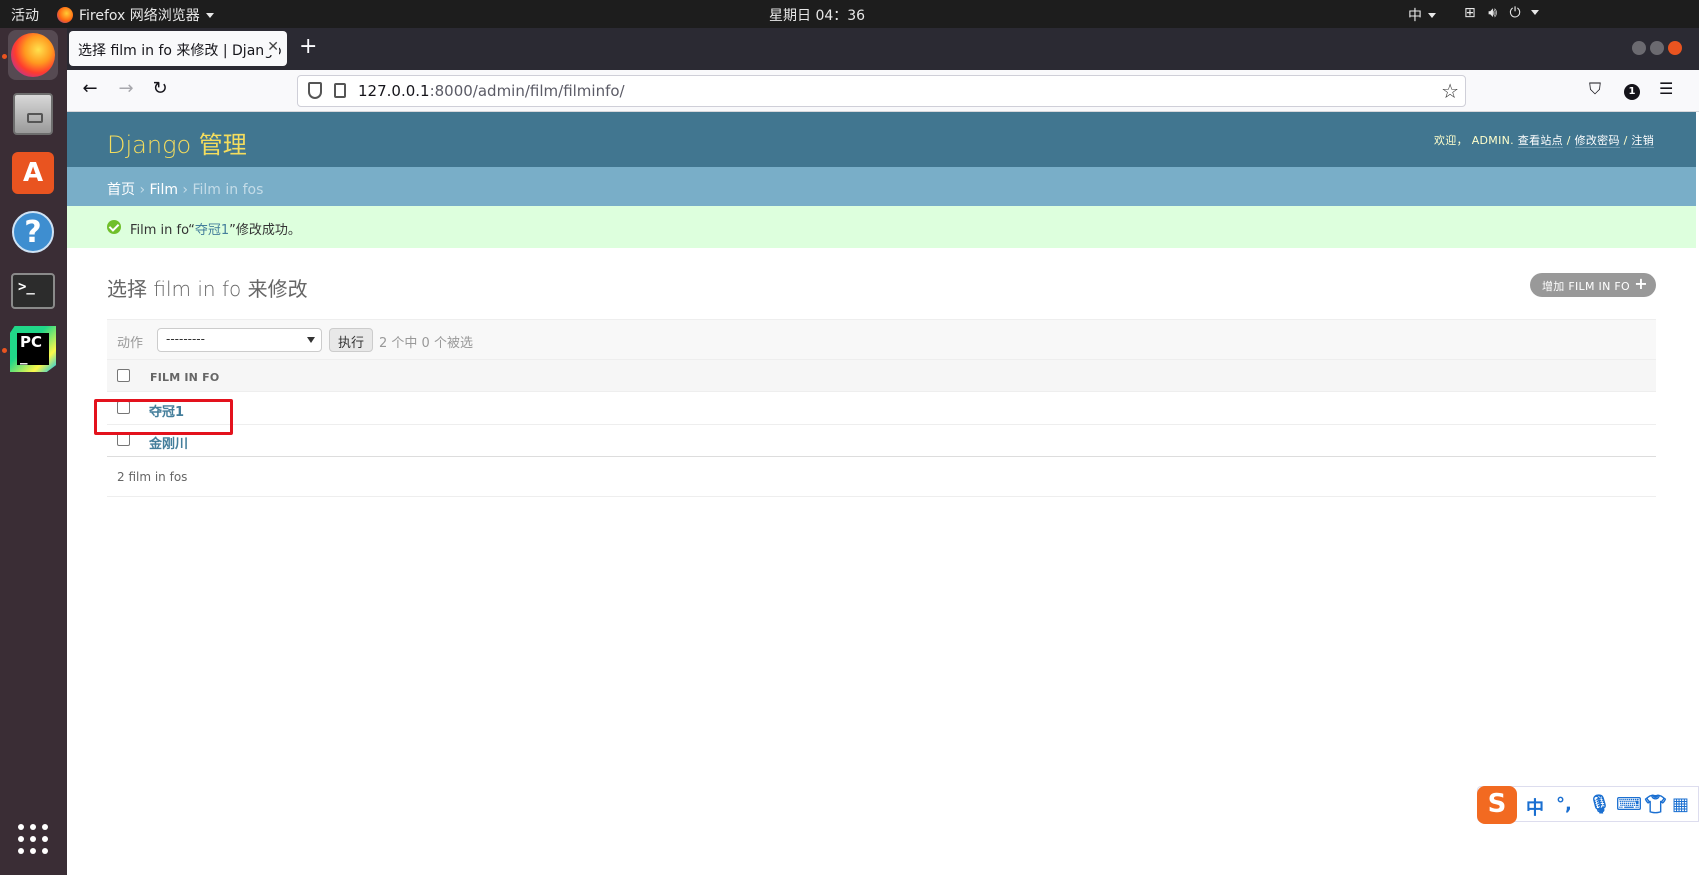 This screenshot has width=1699, height=875. What do you see at coordinates (25, 15) in the screenshot?
I see `activities-button: 活动` at bounding box center [25, 15].